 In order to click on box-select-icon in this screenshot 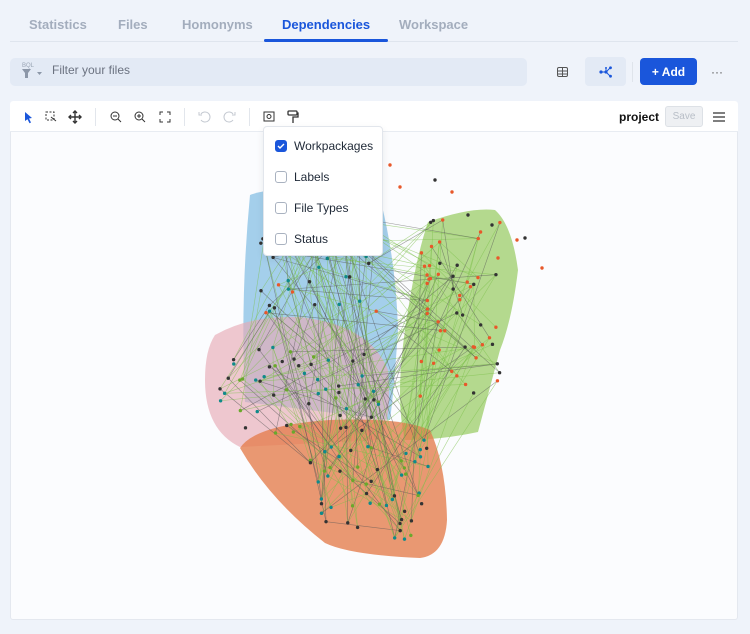, I will do `click(51, 116)`.